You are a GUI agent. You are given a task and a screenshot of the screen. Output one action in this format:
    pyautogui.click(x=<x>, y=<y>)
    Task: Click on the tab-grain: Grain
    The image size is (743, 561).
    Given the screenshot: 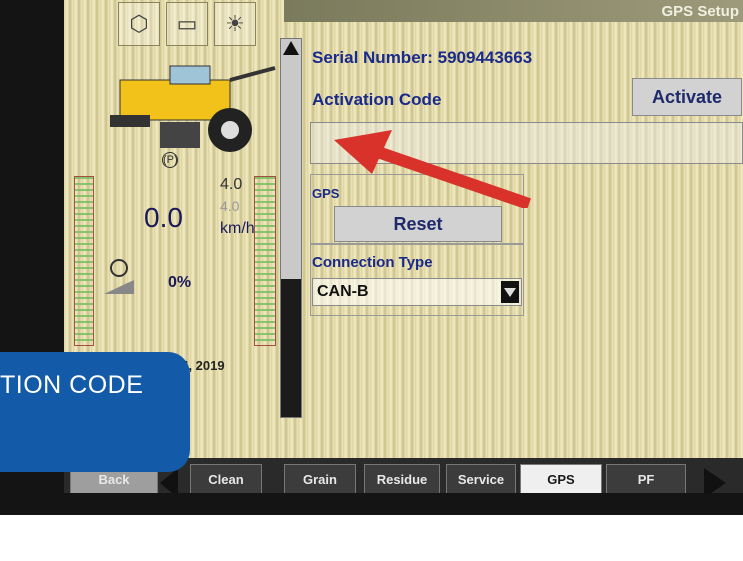 What is the action you would take?
    pyautogui.click(x=320, y=478)
    